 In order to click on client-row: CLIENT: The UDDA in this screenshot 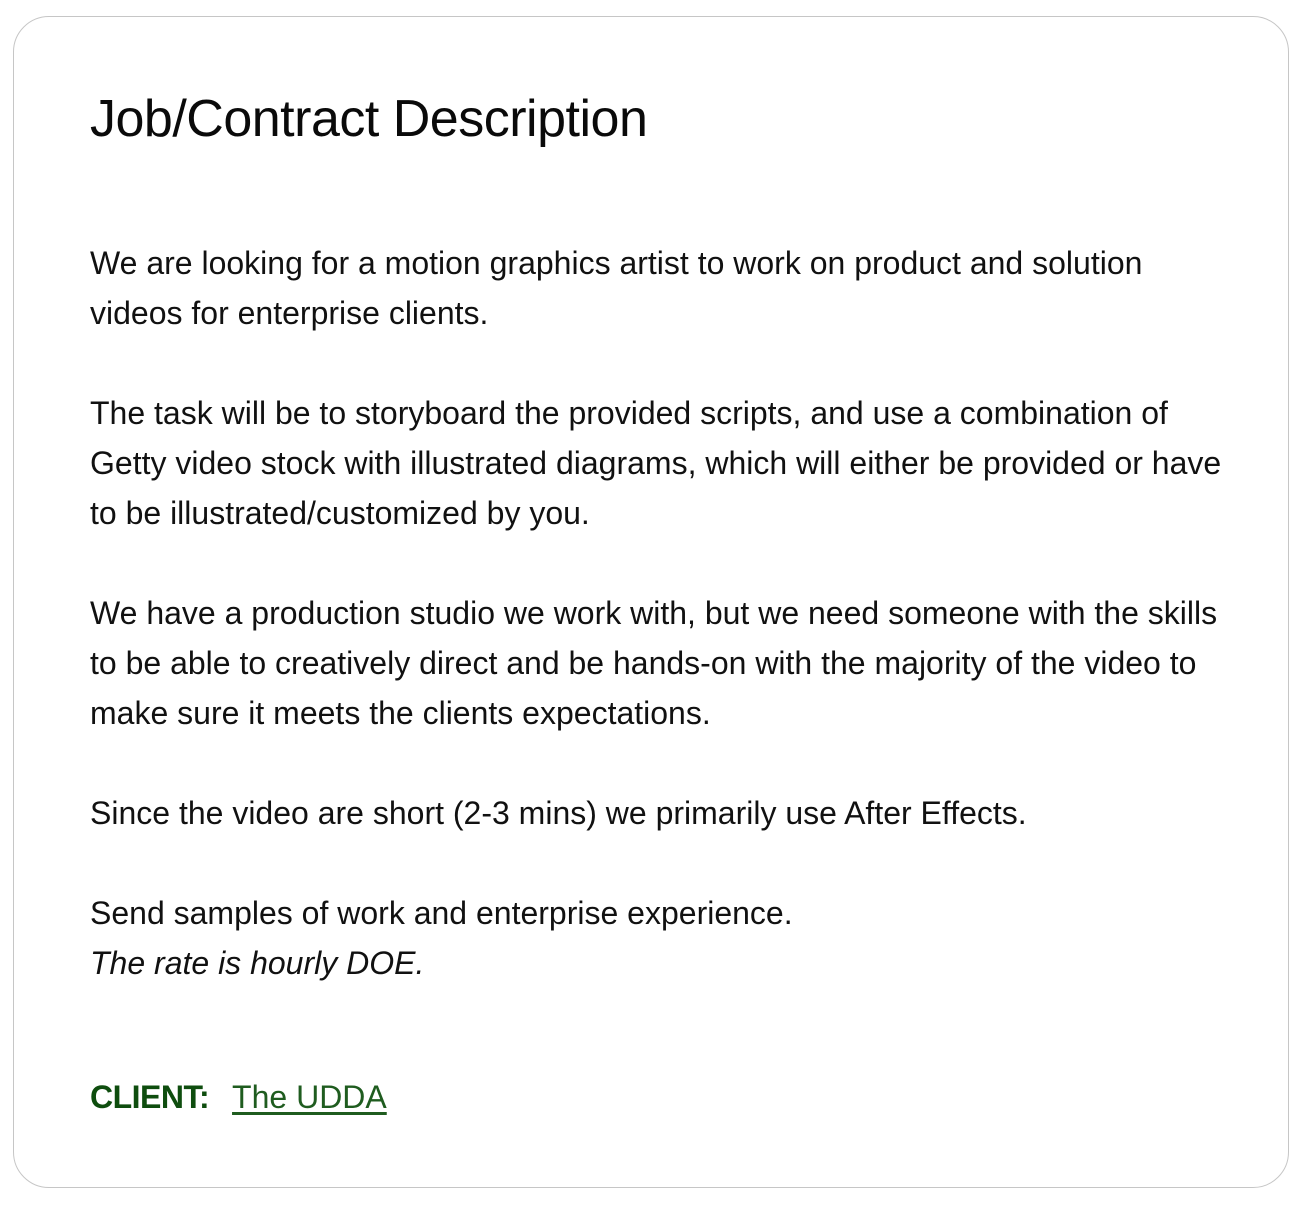, I will do `click(238, 1097)`.